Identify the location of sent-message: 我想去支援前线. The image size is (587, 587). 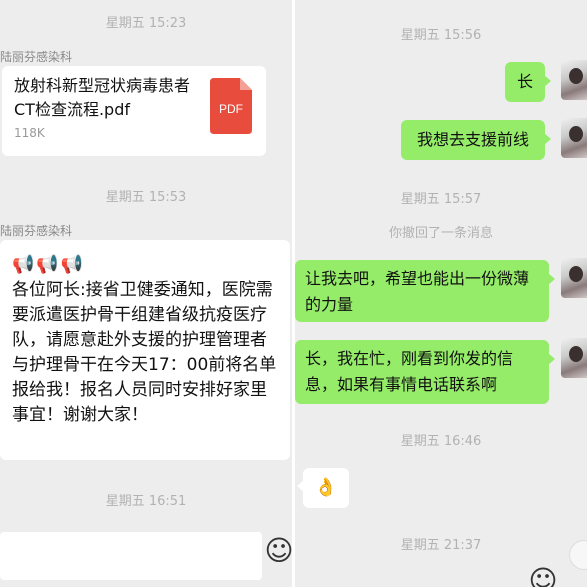
(476, 140).